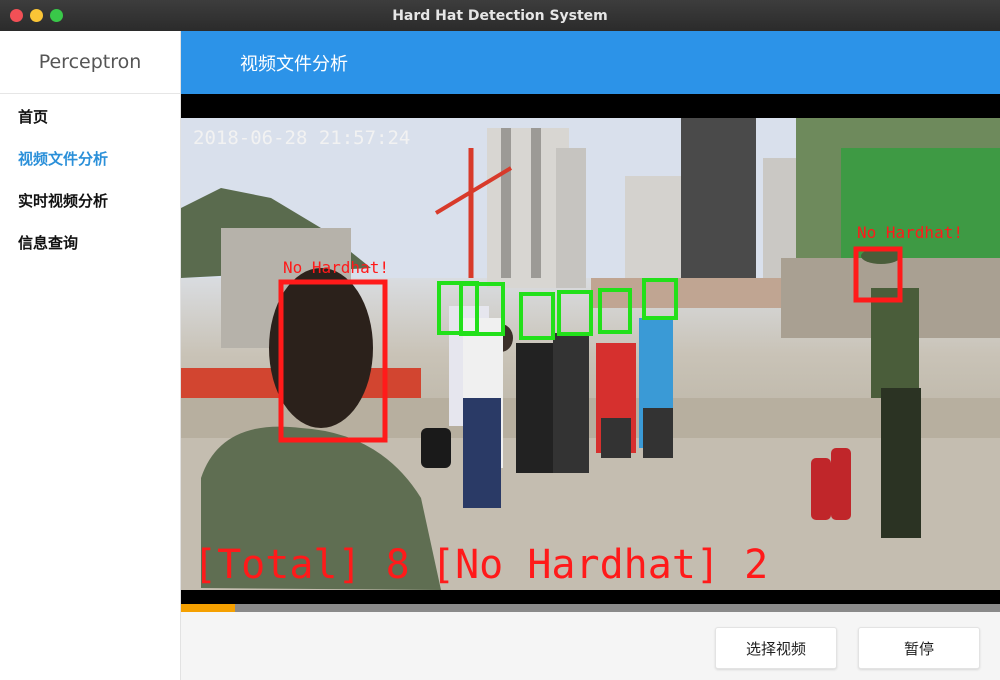  I want to click on select-video-button: 选择视频, so click(776, 648).